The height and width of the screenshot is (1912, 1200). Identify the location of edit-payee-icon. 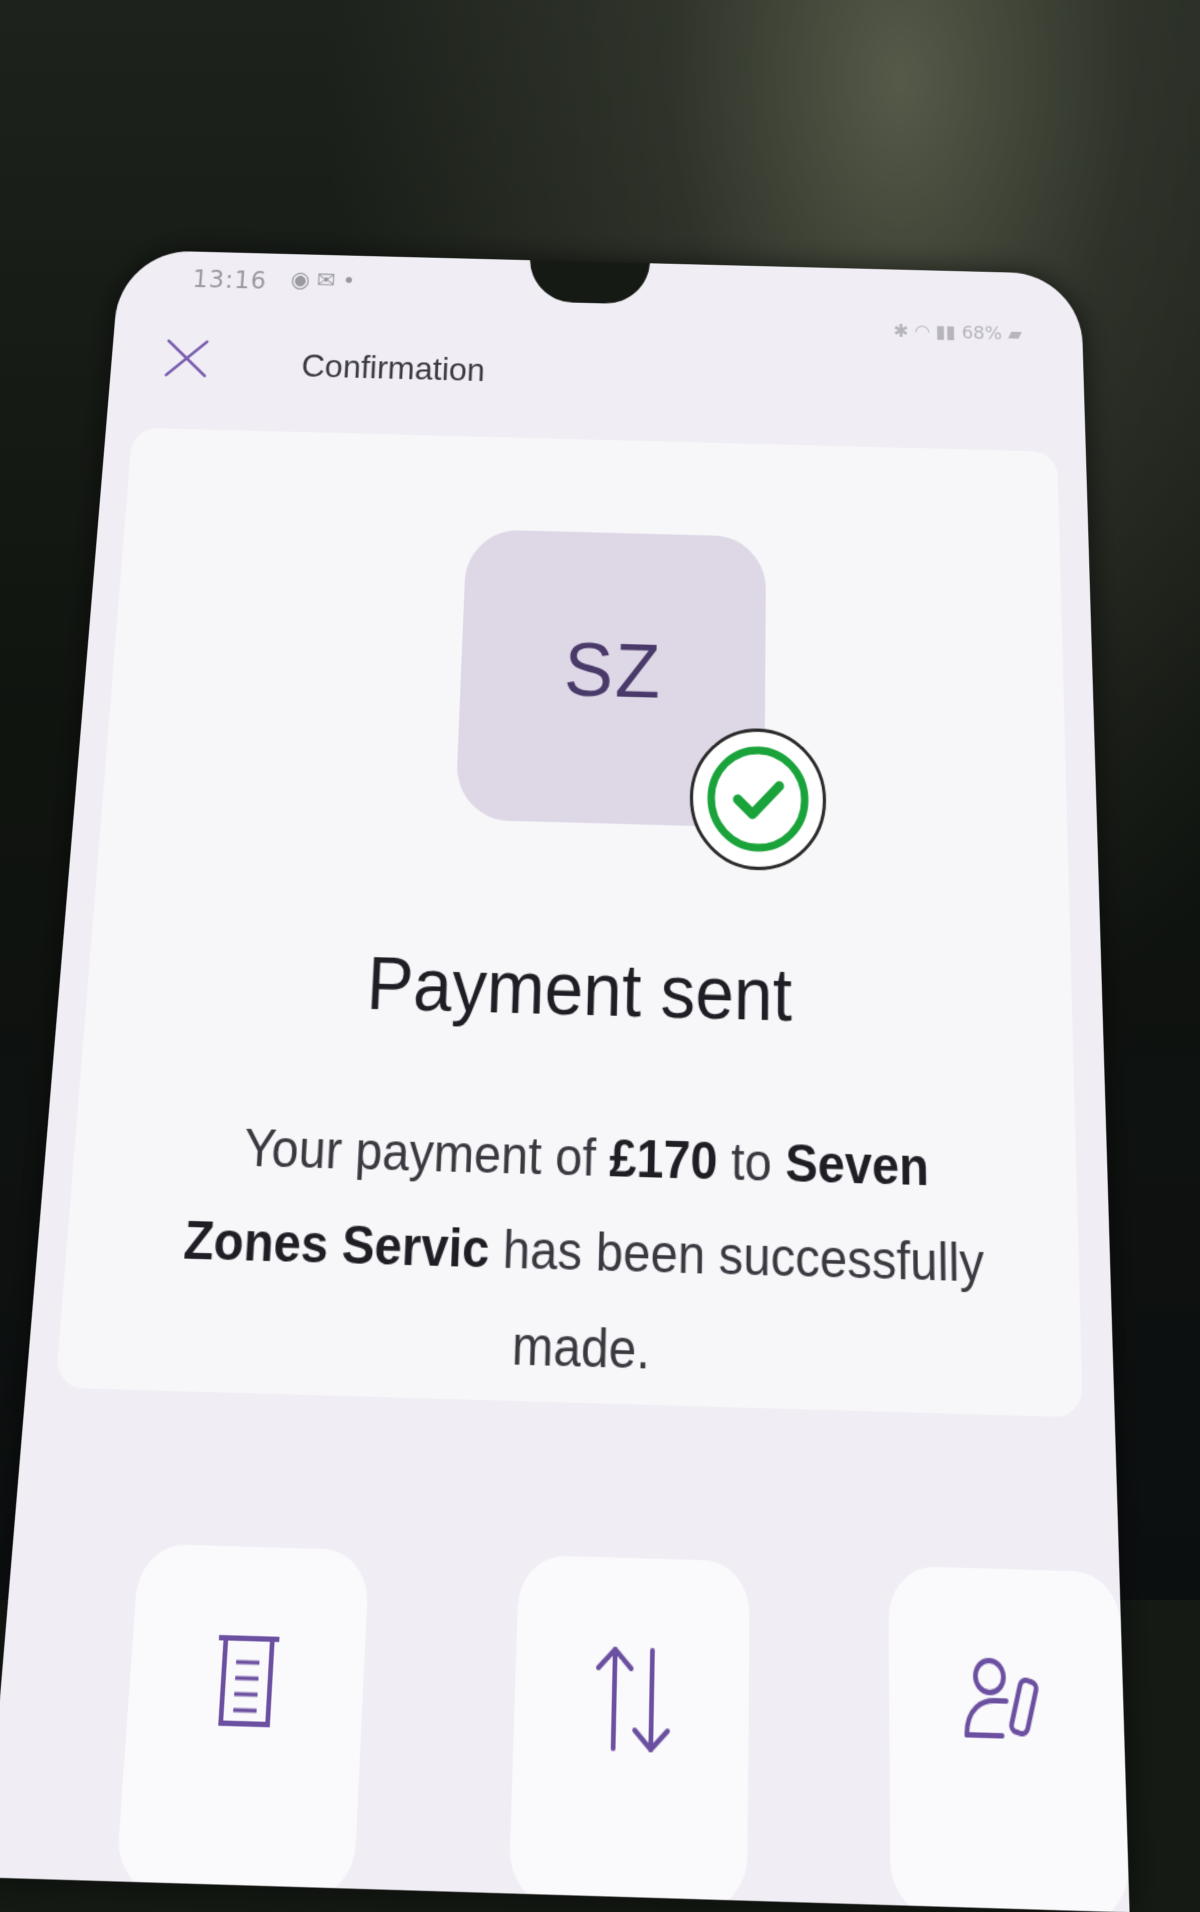
(1007, 1701).